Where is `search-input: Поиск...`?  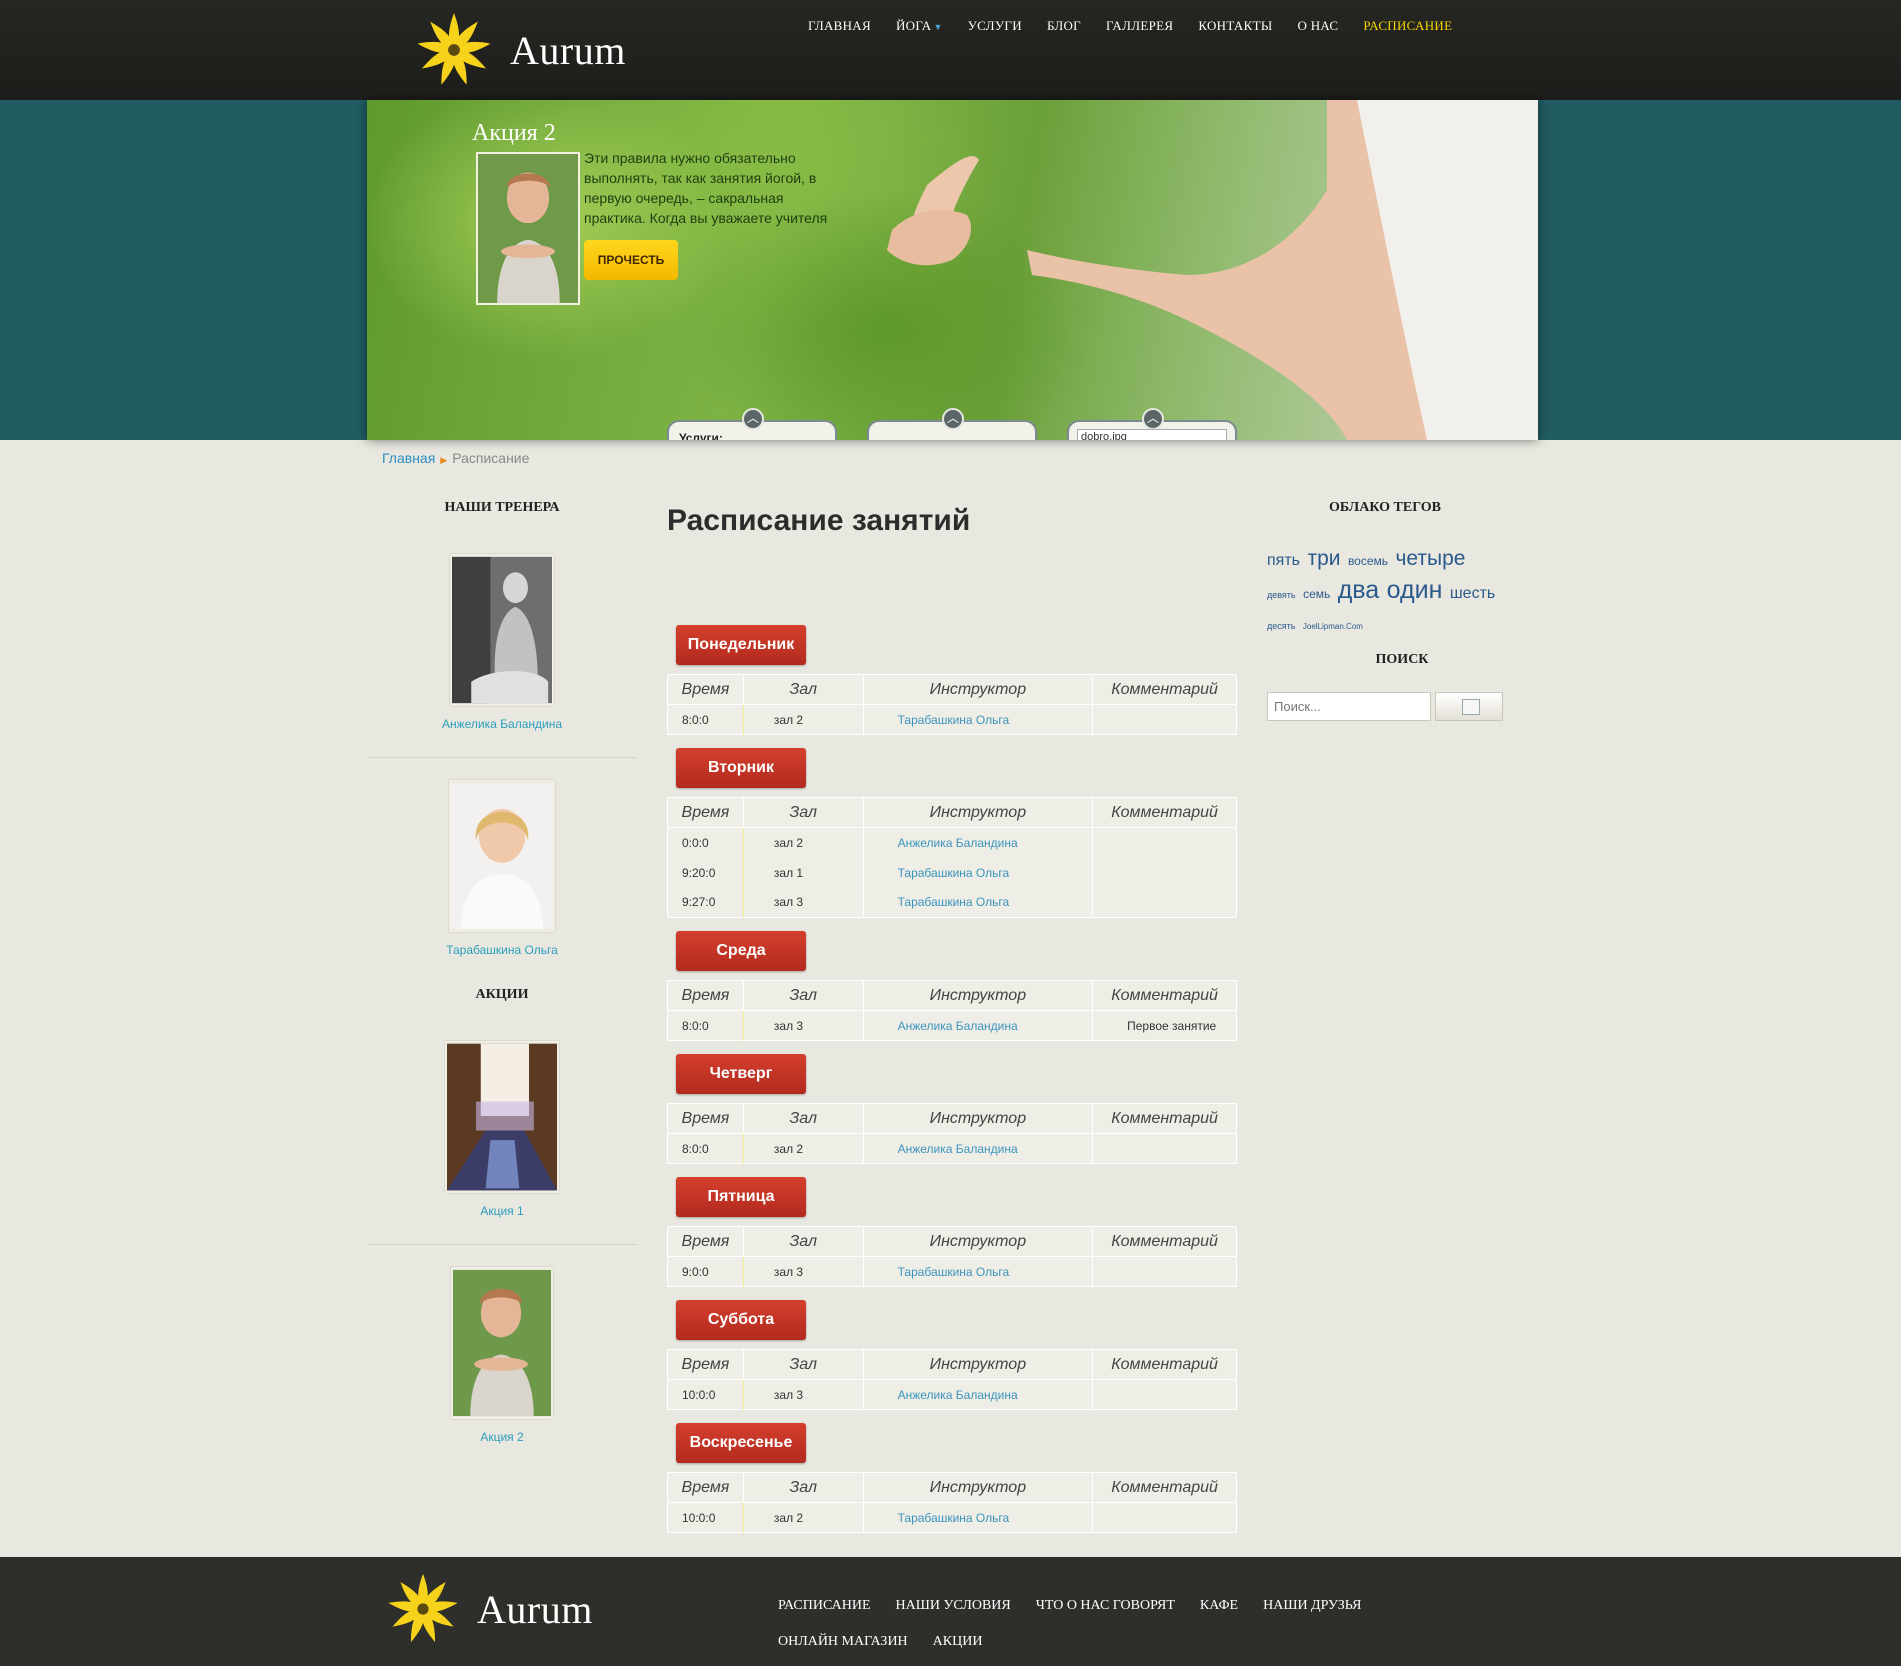 search-input: Поиск... is located at coordinates (1349, 706).